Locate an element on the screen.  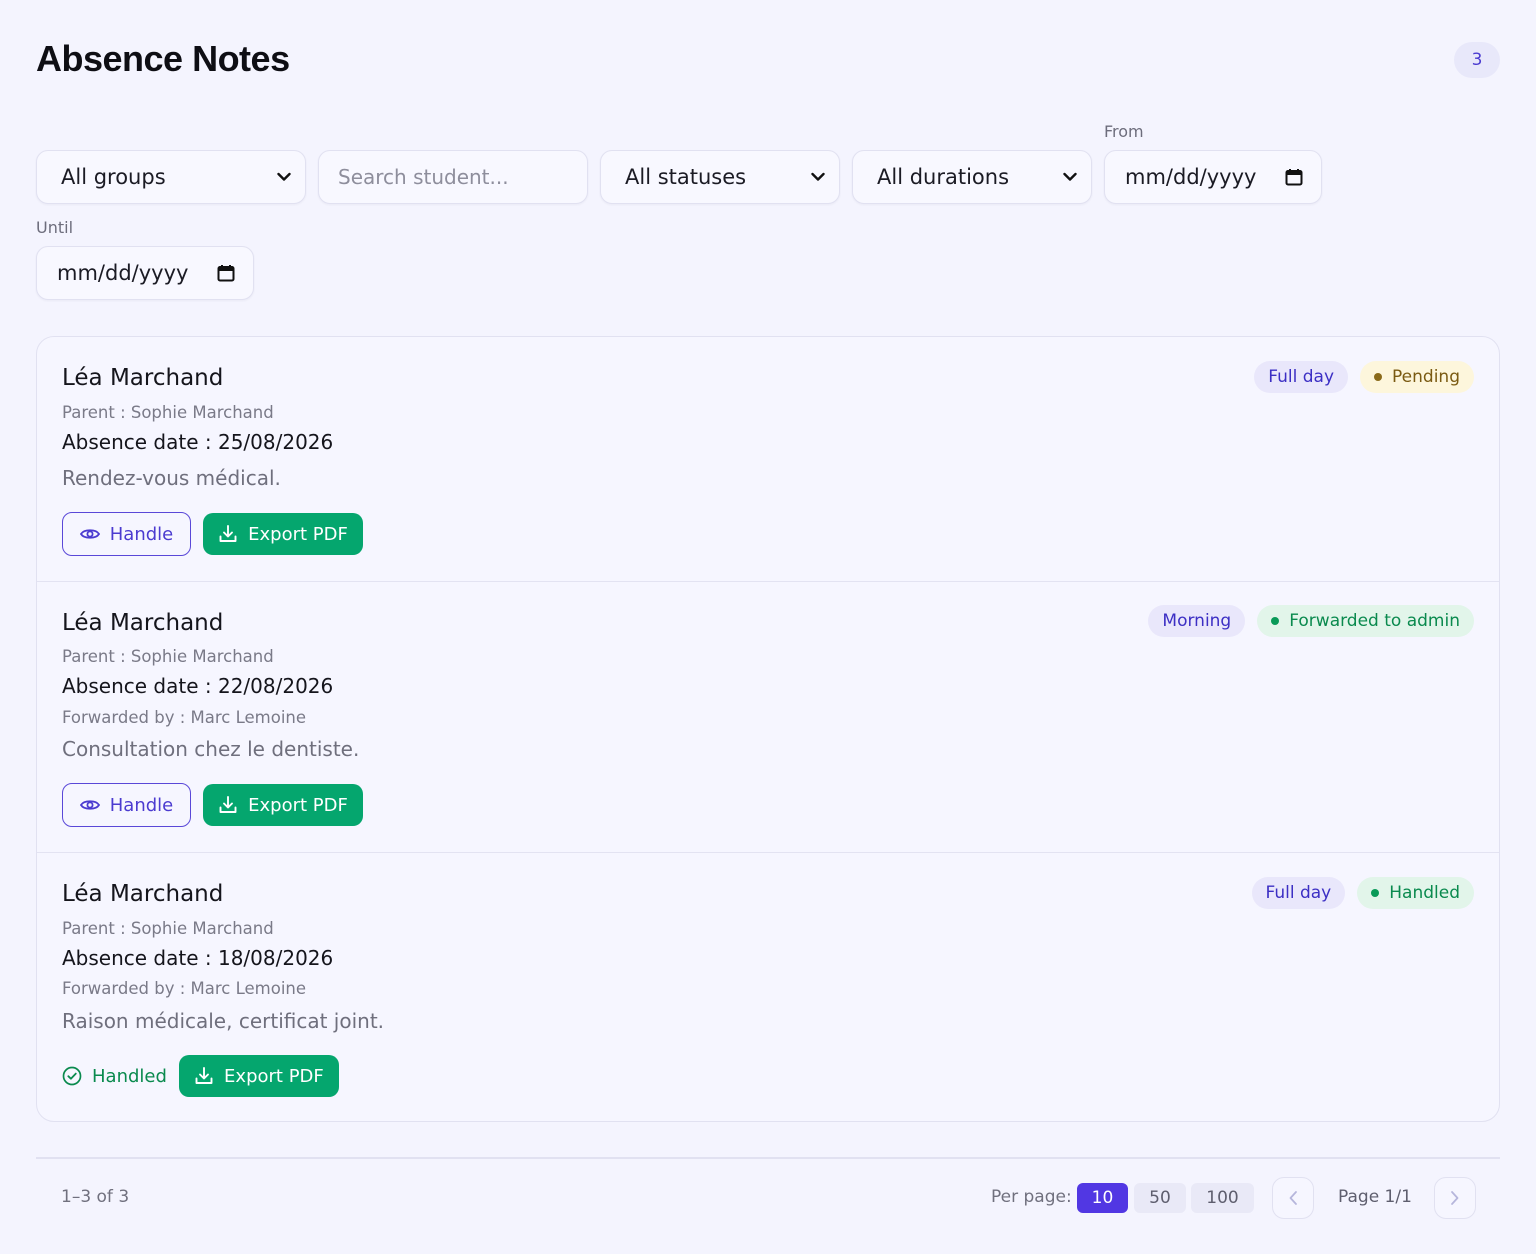
until-date-value: mm/dd/yyyy is located at coordinates (123, 273).